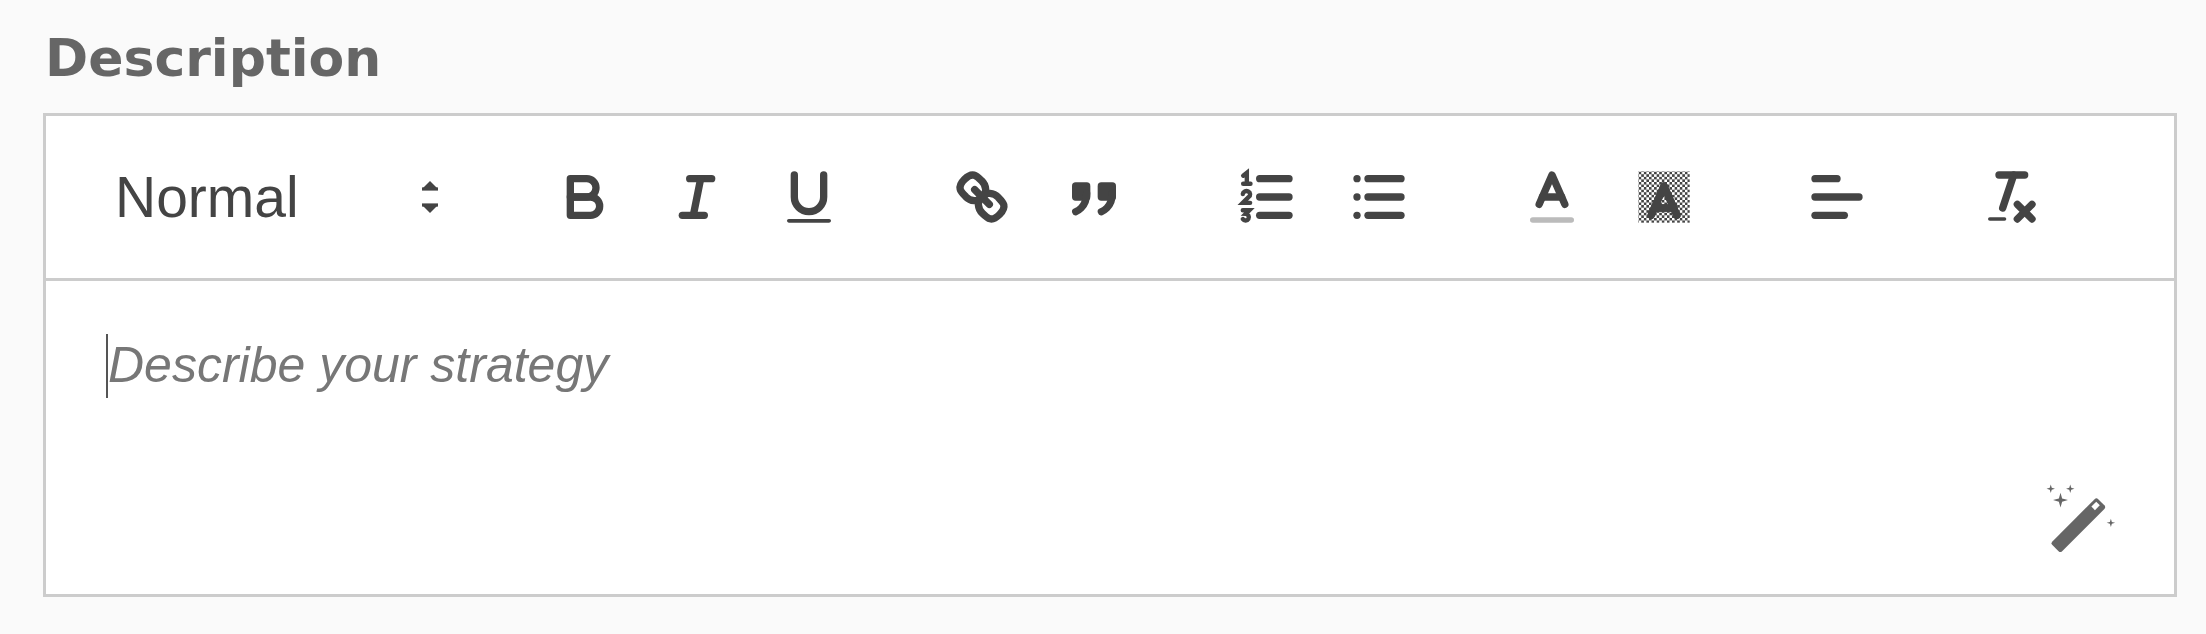  Describe the element at coordinates (107, 366) in the screenshot. I see `text-cursor` at that location.